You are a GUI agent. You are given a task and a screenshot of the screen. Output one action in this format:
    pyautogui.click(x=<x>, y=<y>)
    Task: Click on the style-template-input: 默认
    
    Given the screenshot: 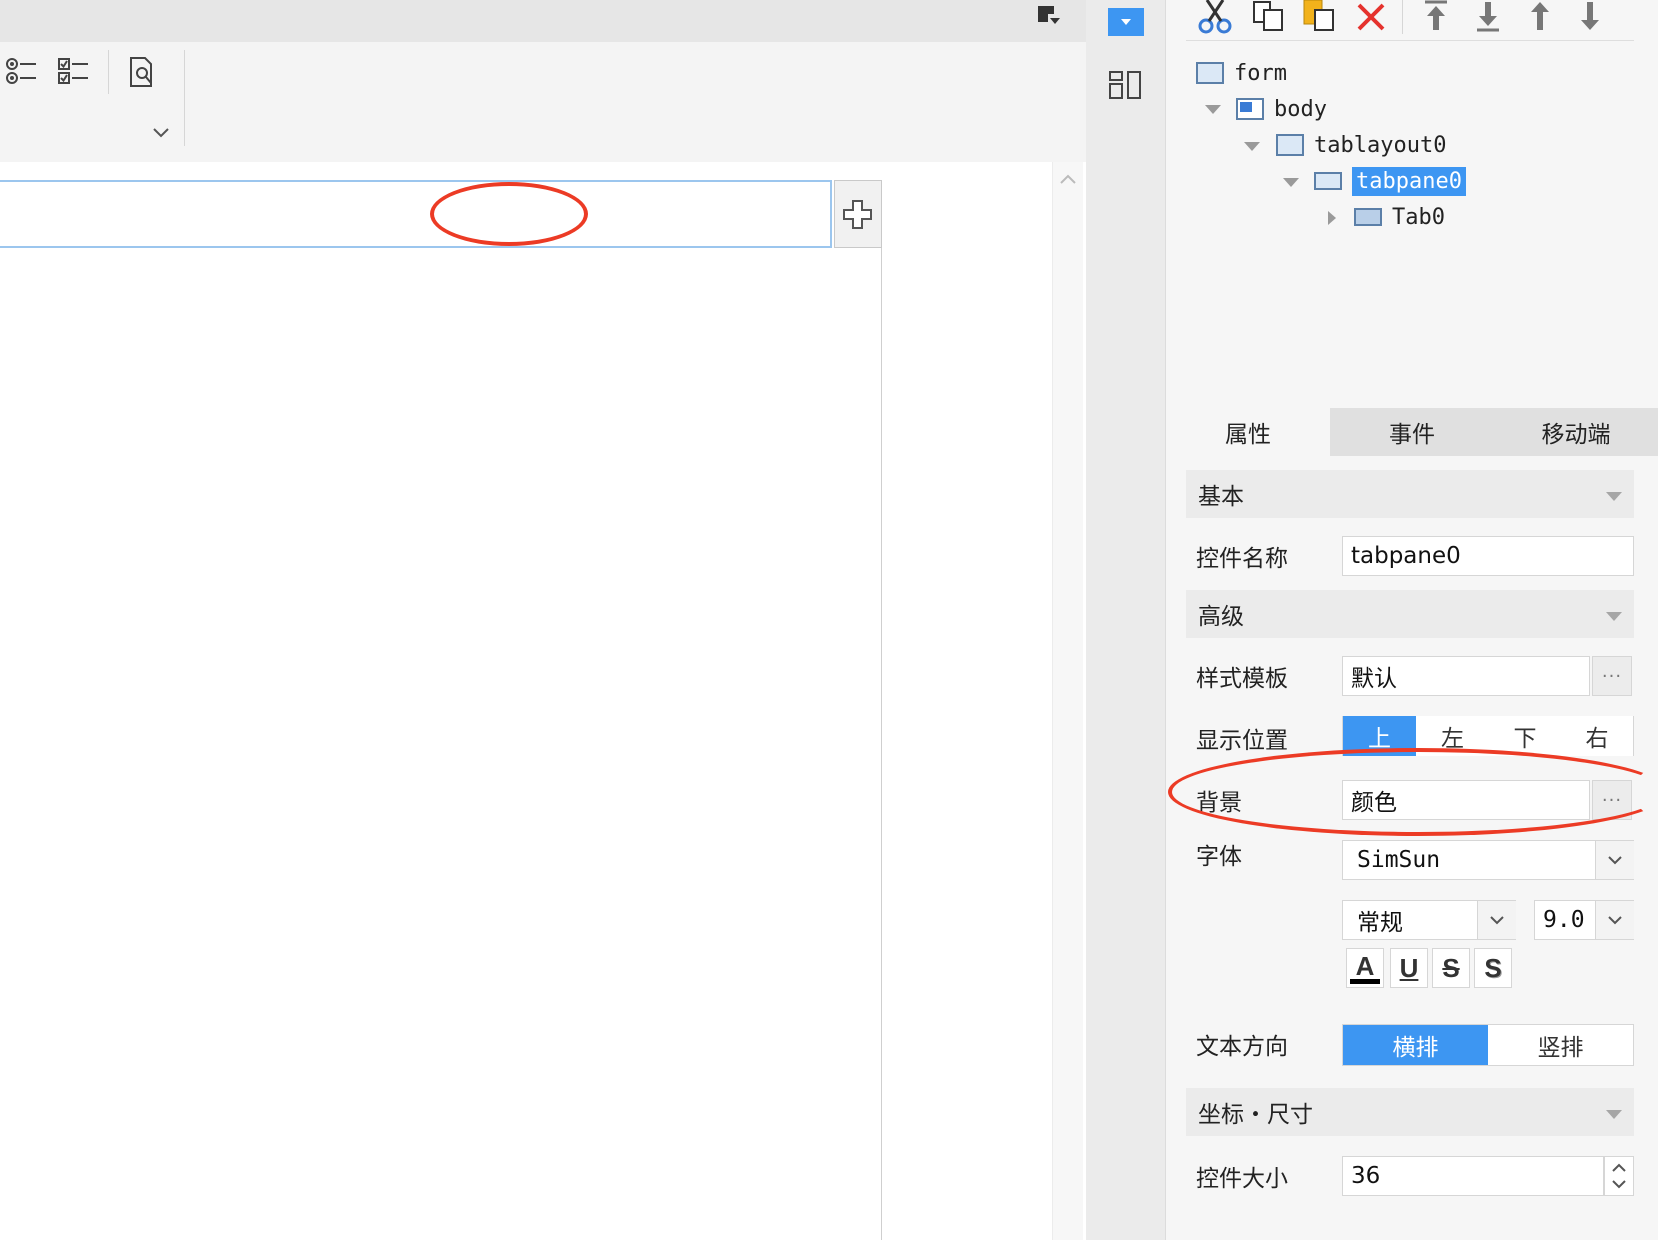 What is the action you would take?
    pyautogui.click(x=1466, y=676)
    